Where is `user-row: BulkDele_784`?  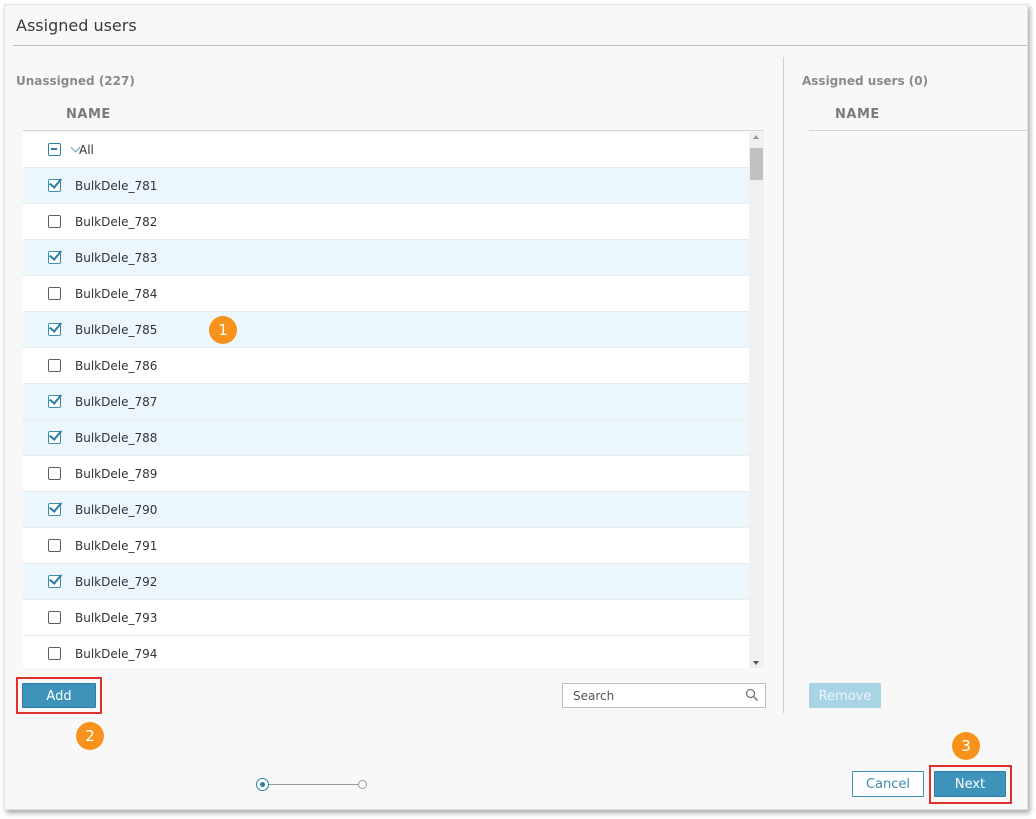
user-row: BulkDele_784 is located at coordinates (386, 294).